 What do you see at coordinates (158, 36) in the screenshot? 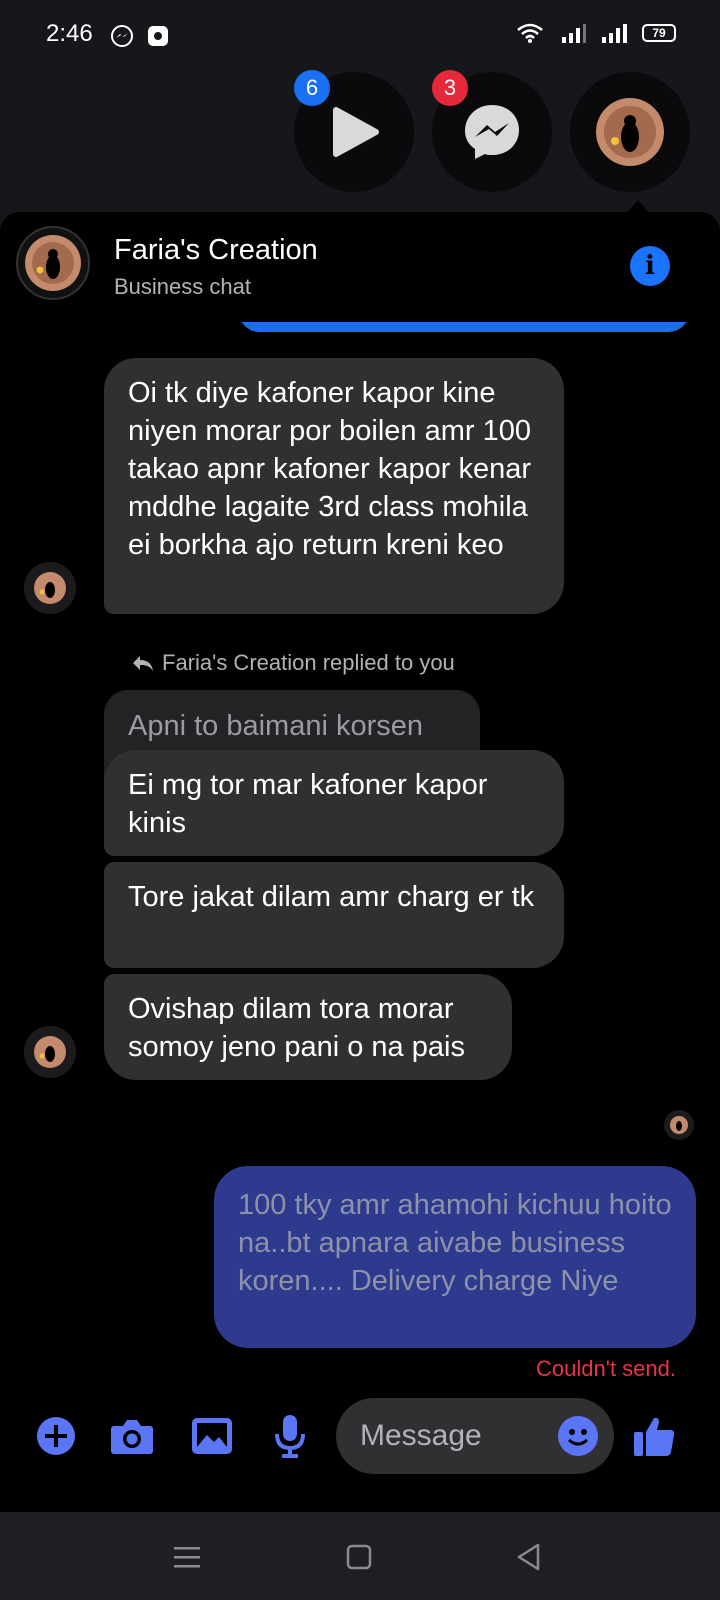
I see `screen-record-icon` at bounding box center [158, 36].